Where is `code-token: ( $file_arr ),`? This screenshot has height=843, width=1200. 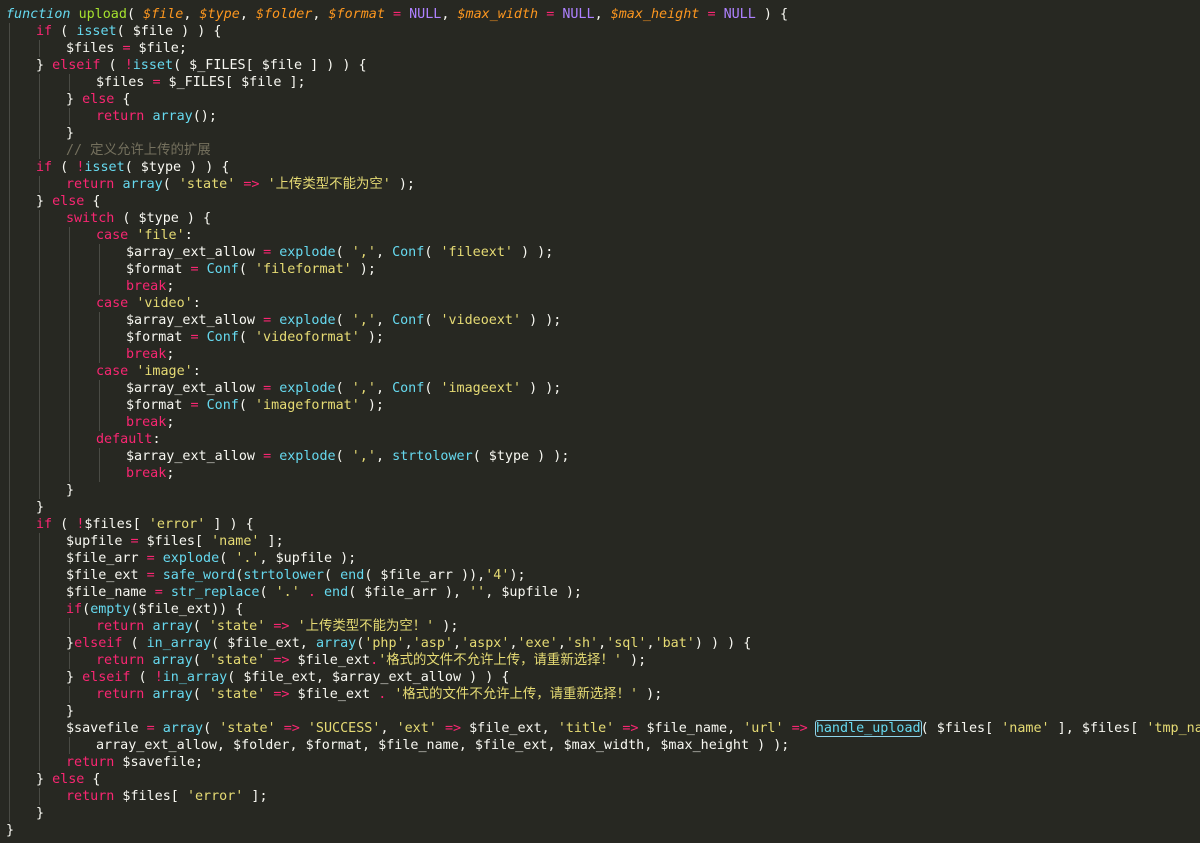
code-token: ( $file_arr ), is located at coordinates (409, 592).